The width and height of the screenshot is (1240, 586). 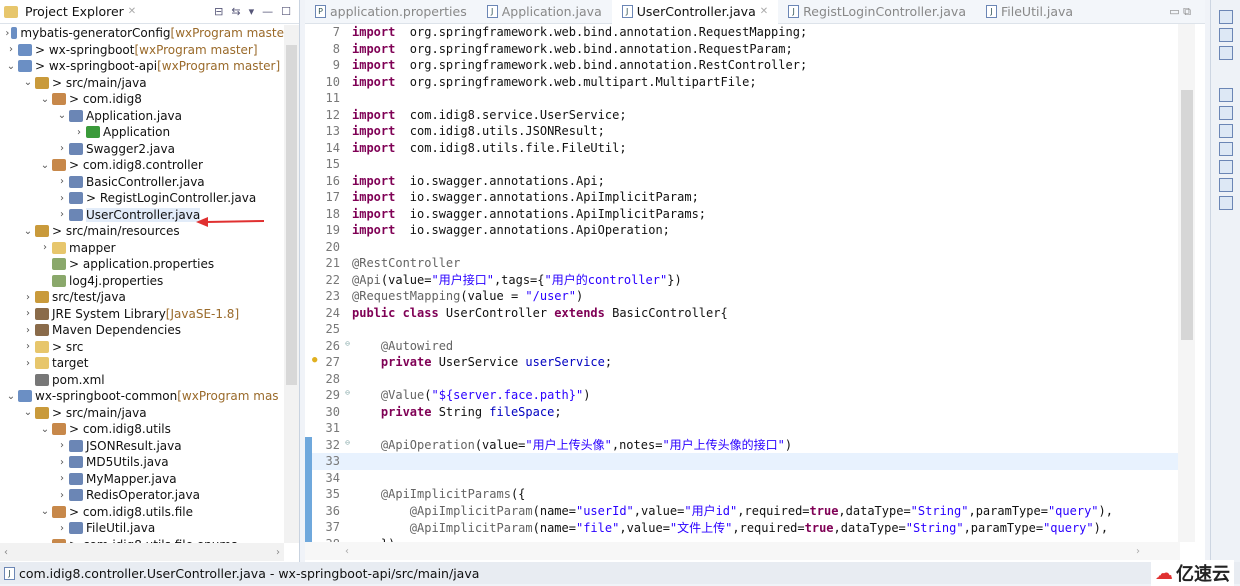 I want to click on close-icon: ✕, so click(x=132, y=11).